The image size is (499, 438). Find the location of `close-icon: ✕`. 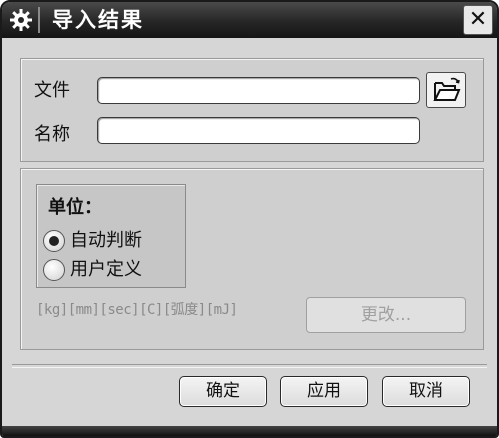

close-icon: ✕ is located at coordinates (478, 19).